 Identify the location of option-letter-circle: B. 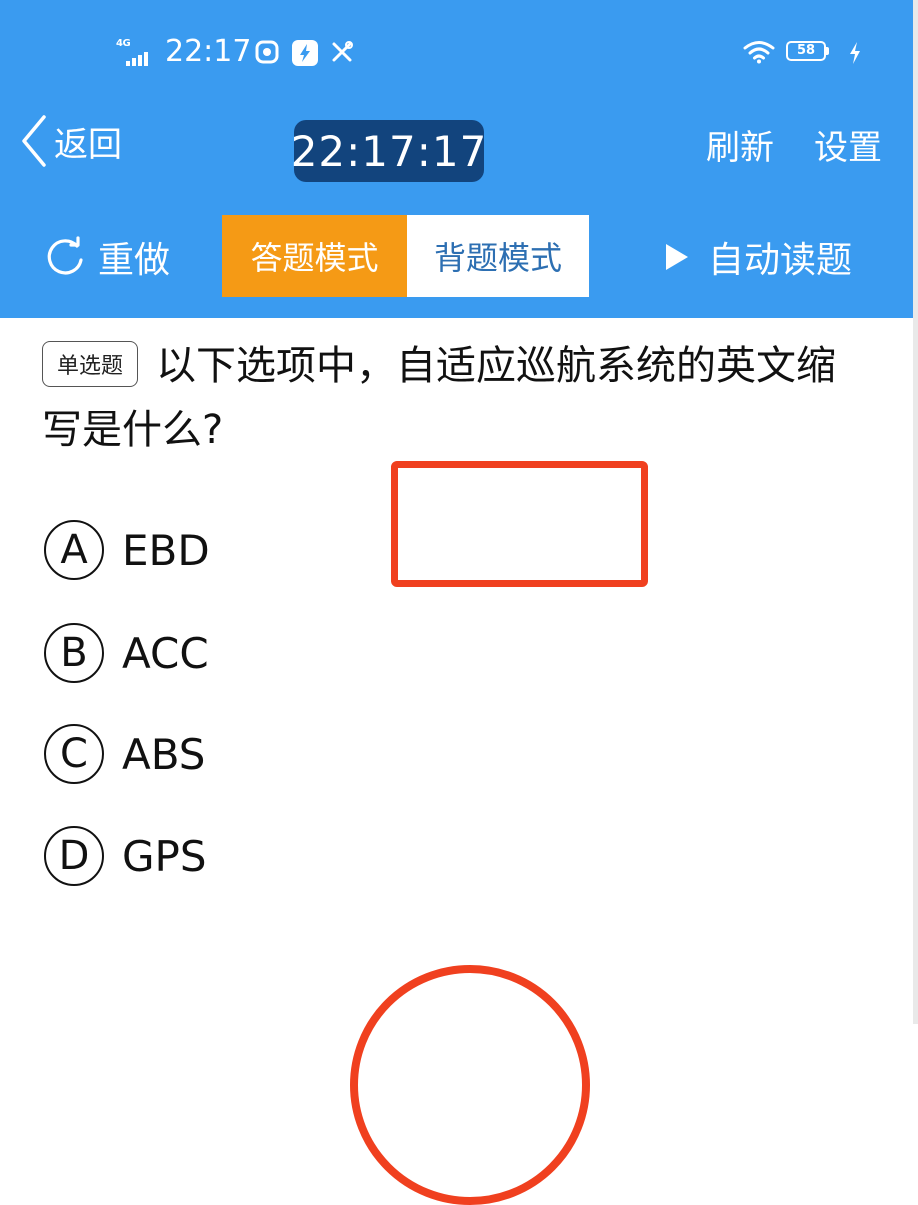
(74, 653).